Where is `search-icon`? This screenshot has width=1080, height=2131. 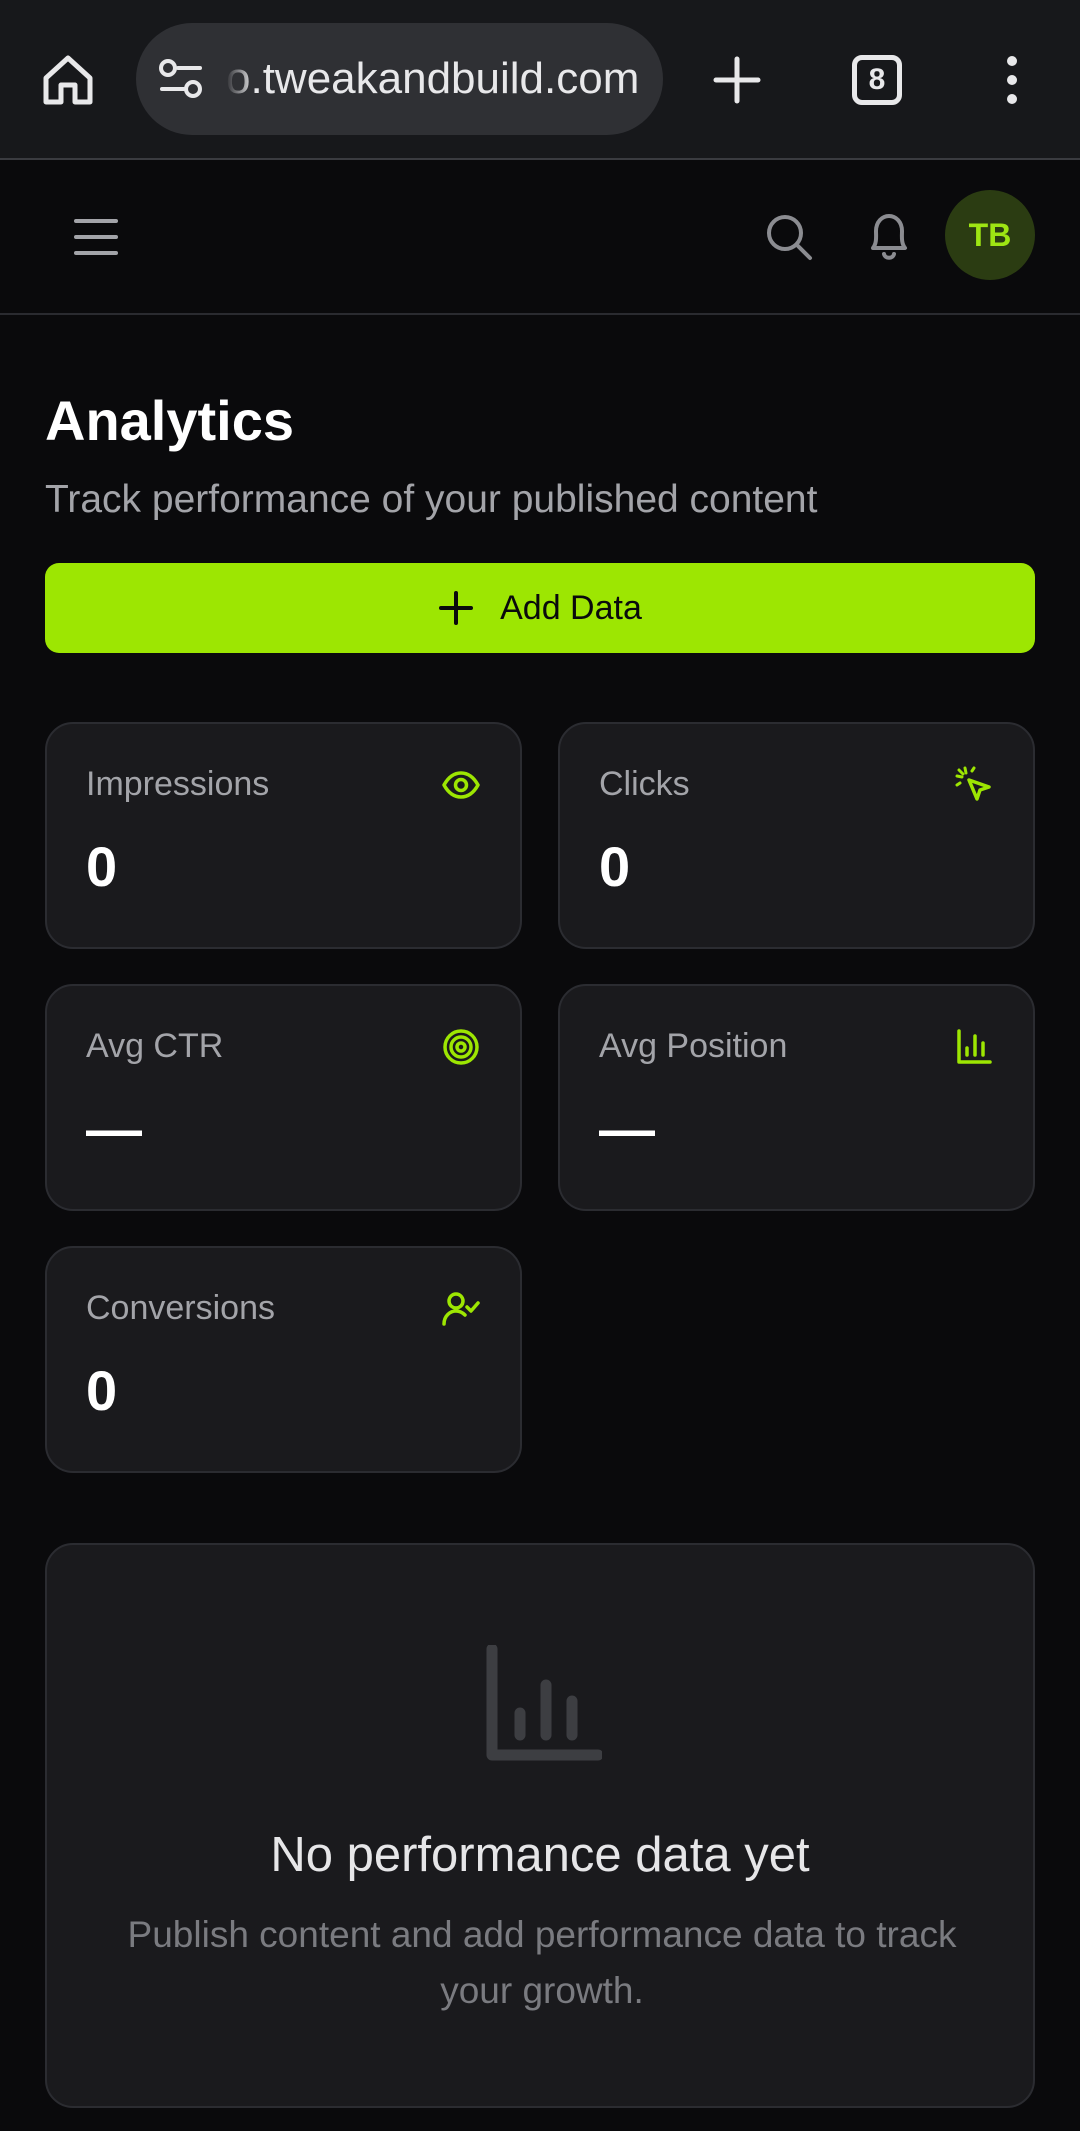
search-icon is located at coordinates (789, 237).